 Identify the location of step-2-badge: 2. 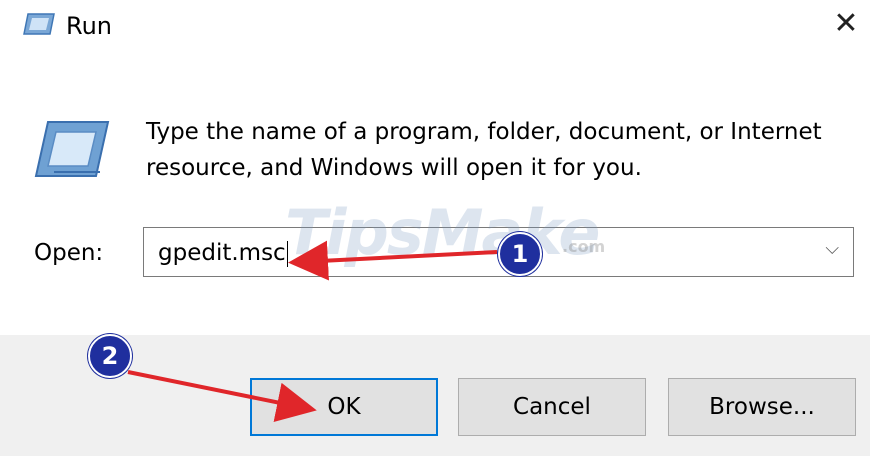
(110, 356).